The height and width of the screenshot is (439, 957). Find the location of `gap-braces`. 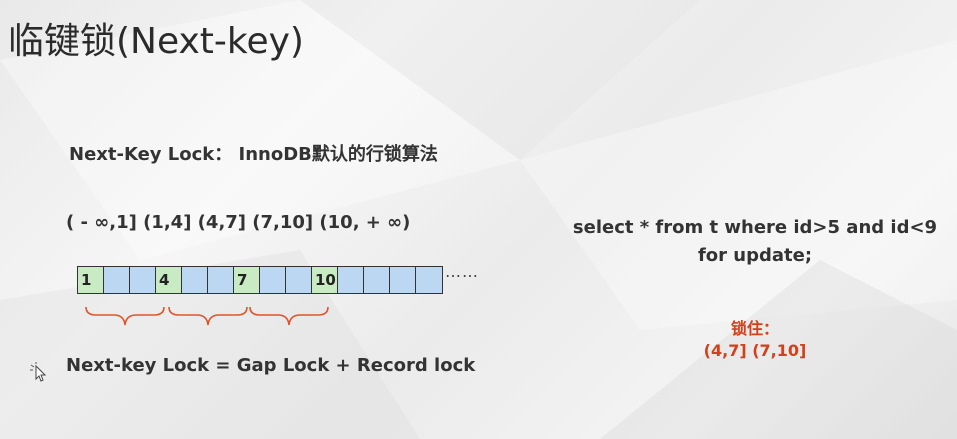

gap-braces is located at coordinates (207, 316).